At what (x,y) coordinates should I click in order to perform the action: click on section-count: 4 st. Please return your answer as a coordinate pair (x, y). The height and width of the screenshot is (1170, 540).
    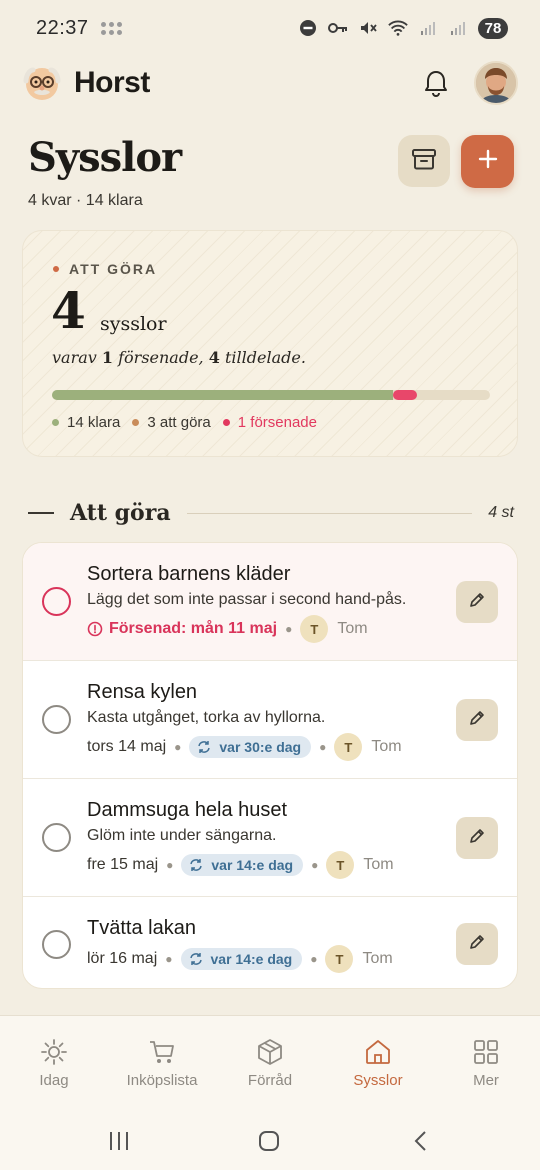
    Looking at the image, I should click on (501, 512).